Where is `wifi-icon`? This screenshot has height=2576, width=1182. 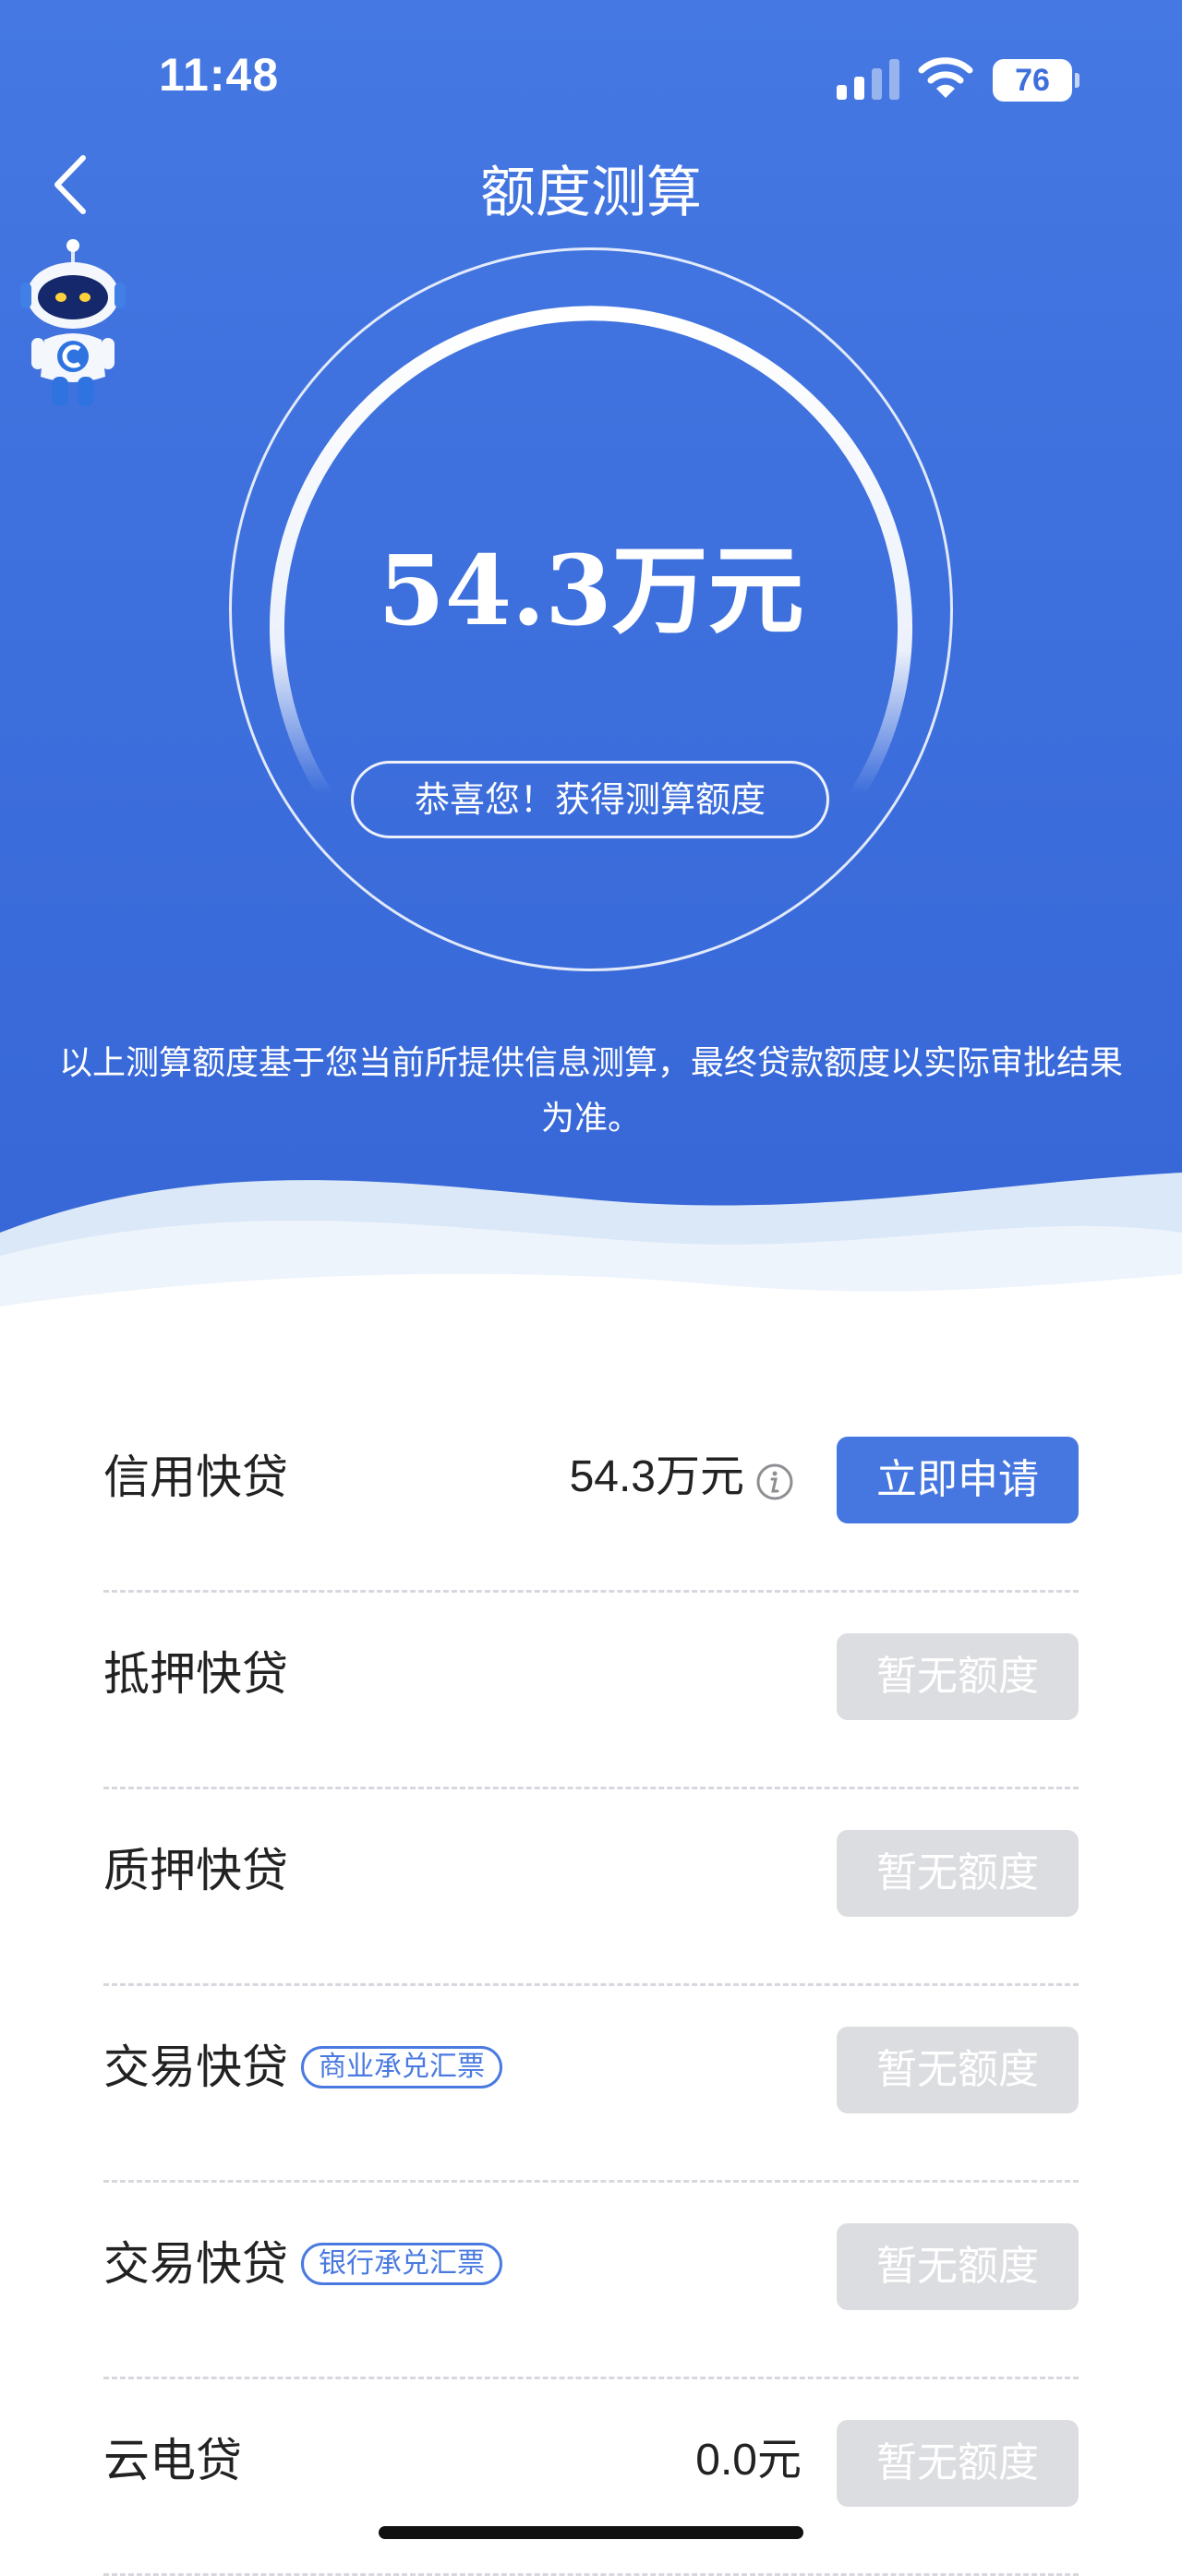 wifi-icon is located at coordinates (945, 77).